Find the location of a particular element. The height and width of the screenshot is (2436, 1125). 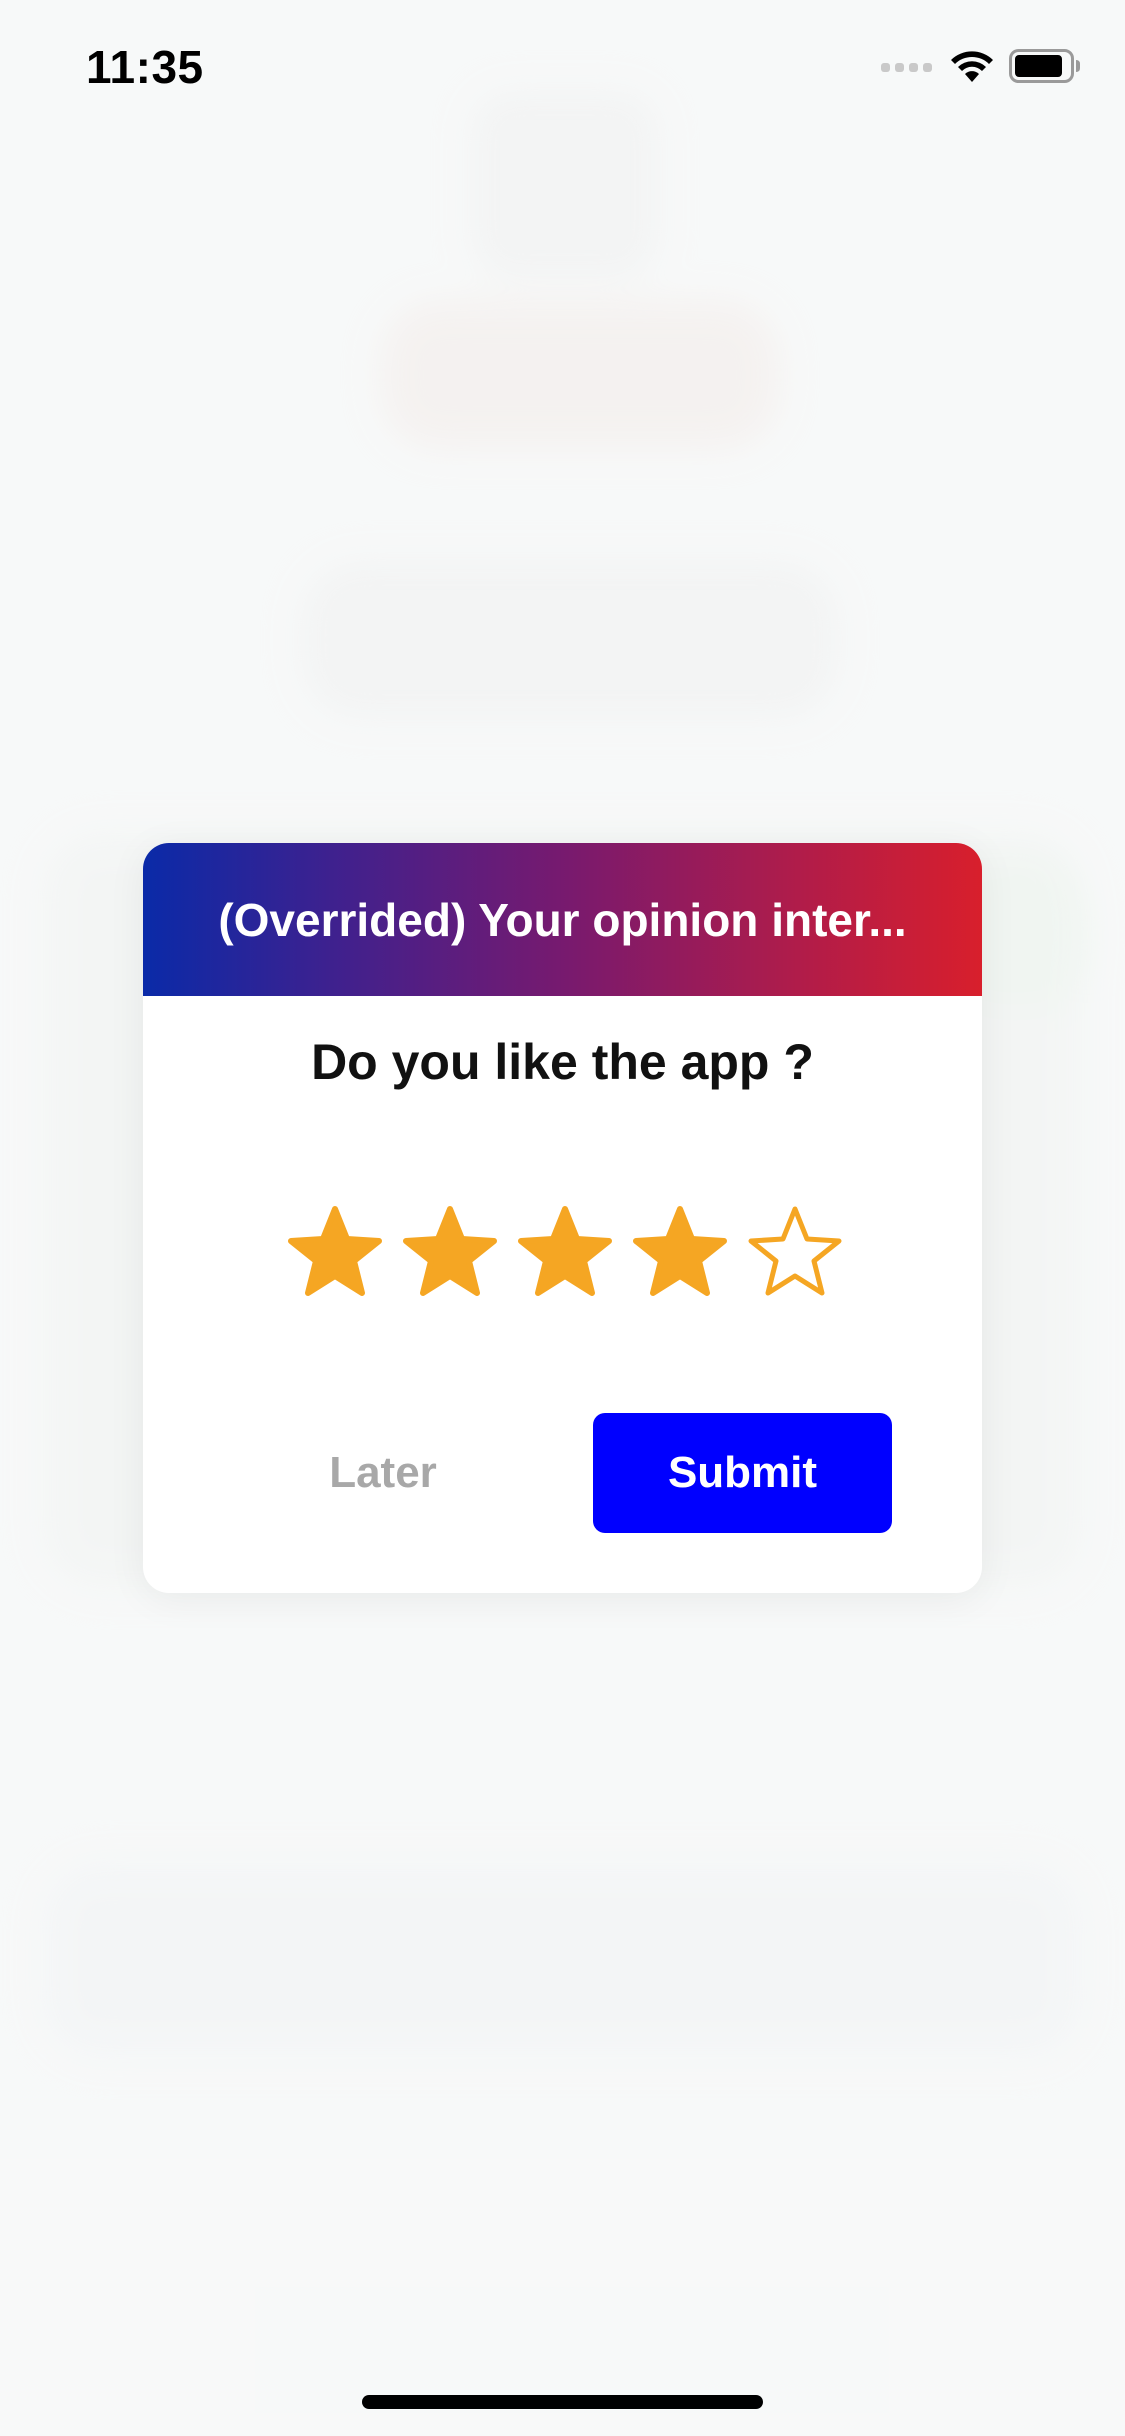

dialog-question: Do you like the app ? is located at coordinates (562, 1062).